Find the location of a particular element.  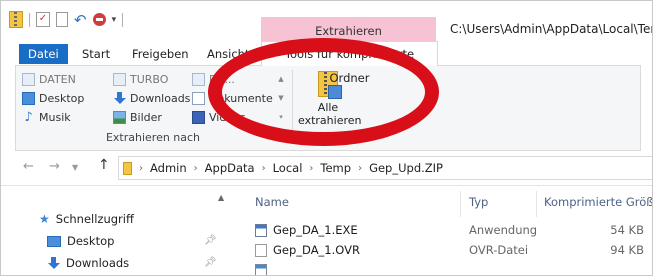

forward-arrow-icon: → is located at coordinates (54, 166).